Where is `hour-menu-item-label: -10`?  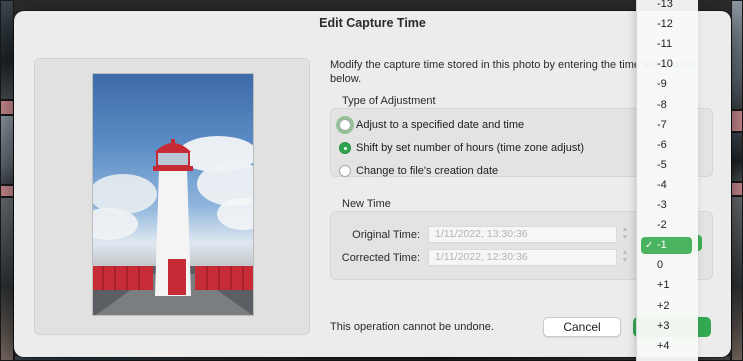 hour-menu-item-label: -10 is located at coordinates (665, 64).